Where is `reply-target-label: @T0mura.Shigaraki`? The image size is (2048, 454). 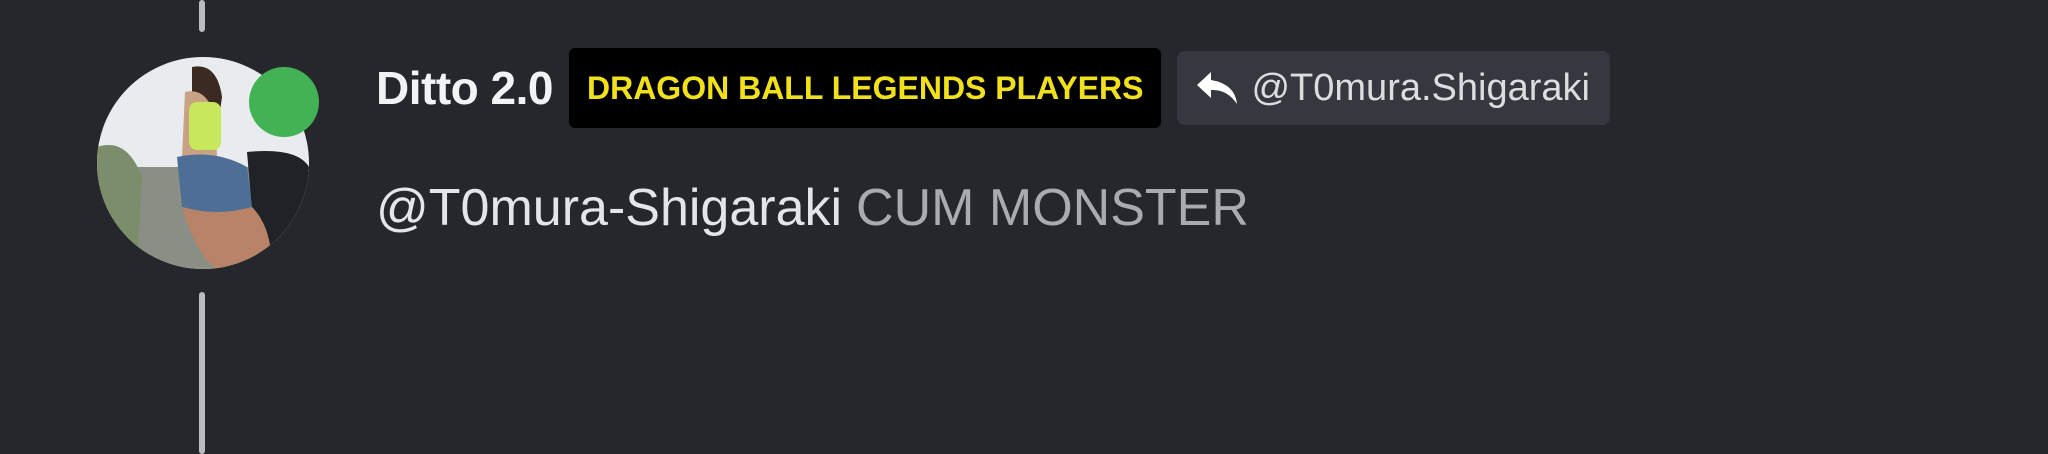
reply-target-label: @T0mura.Shigaraki is located at coordinates (1420, 87).